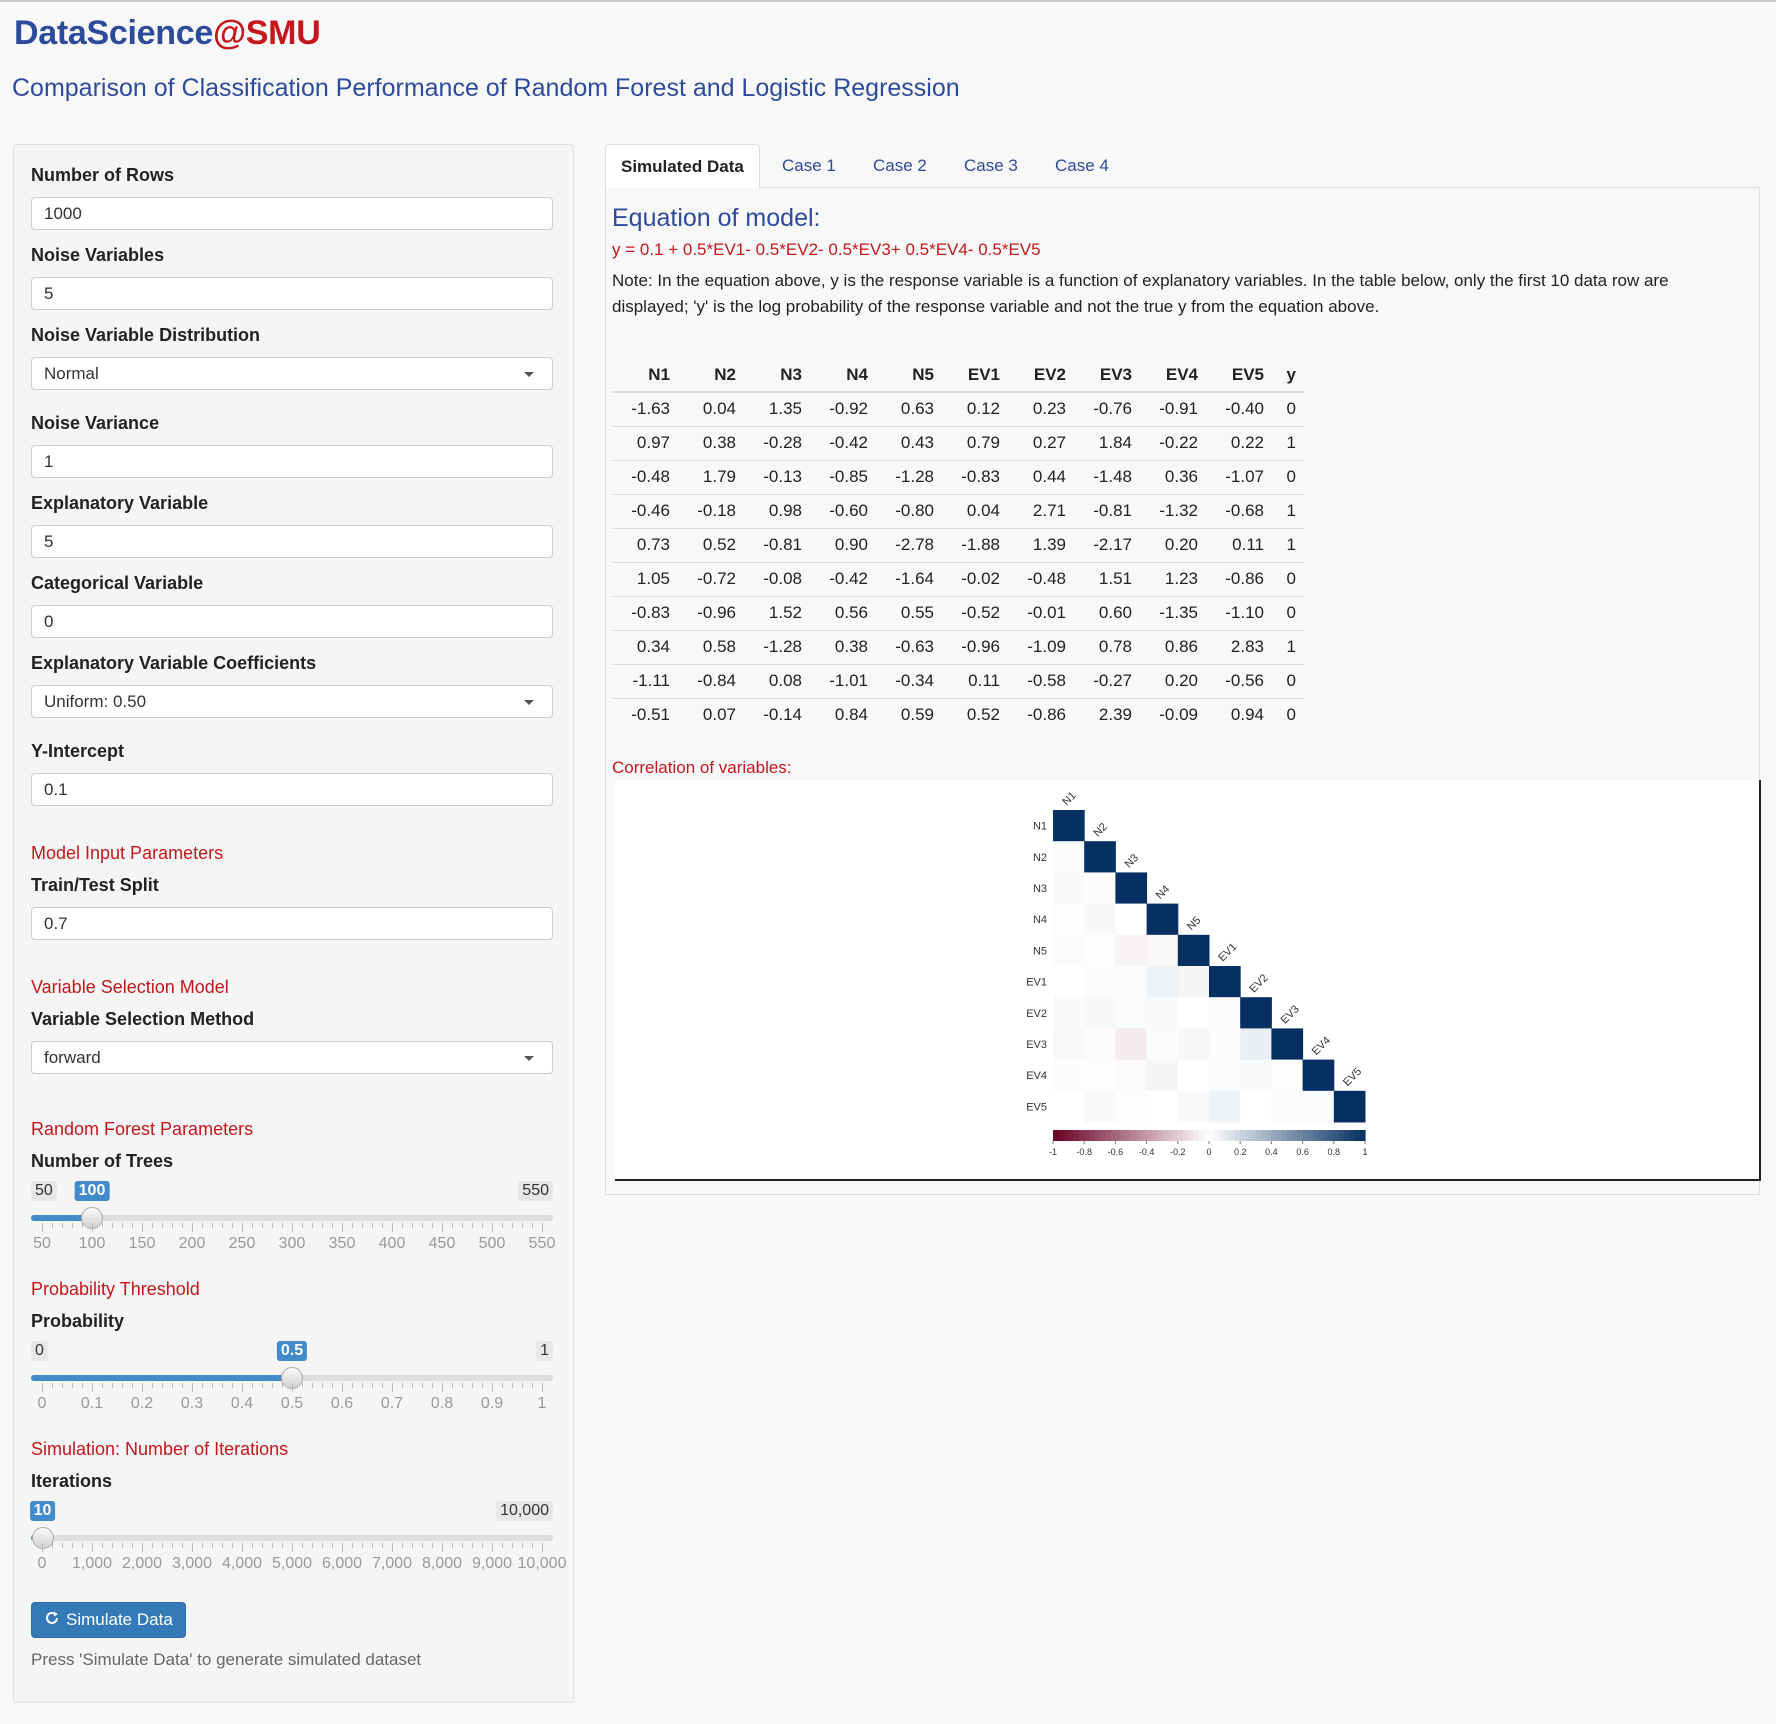 This screenshot has width=1776, height=1724. I want to click on table-cell: -0.85, so click(843, 476).